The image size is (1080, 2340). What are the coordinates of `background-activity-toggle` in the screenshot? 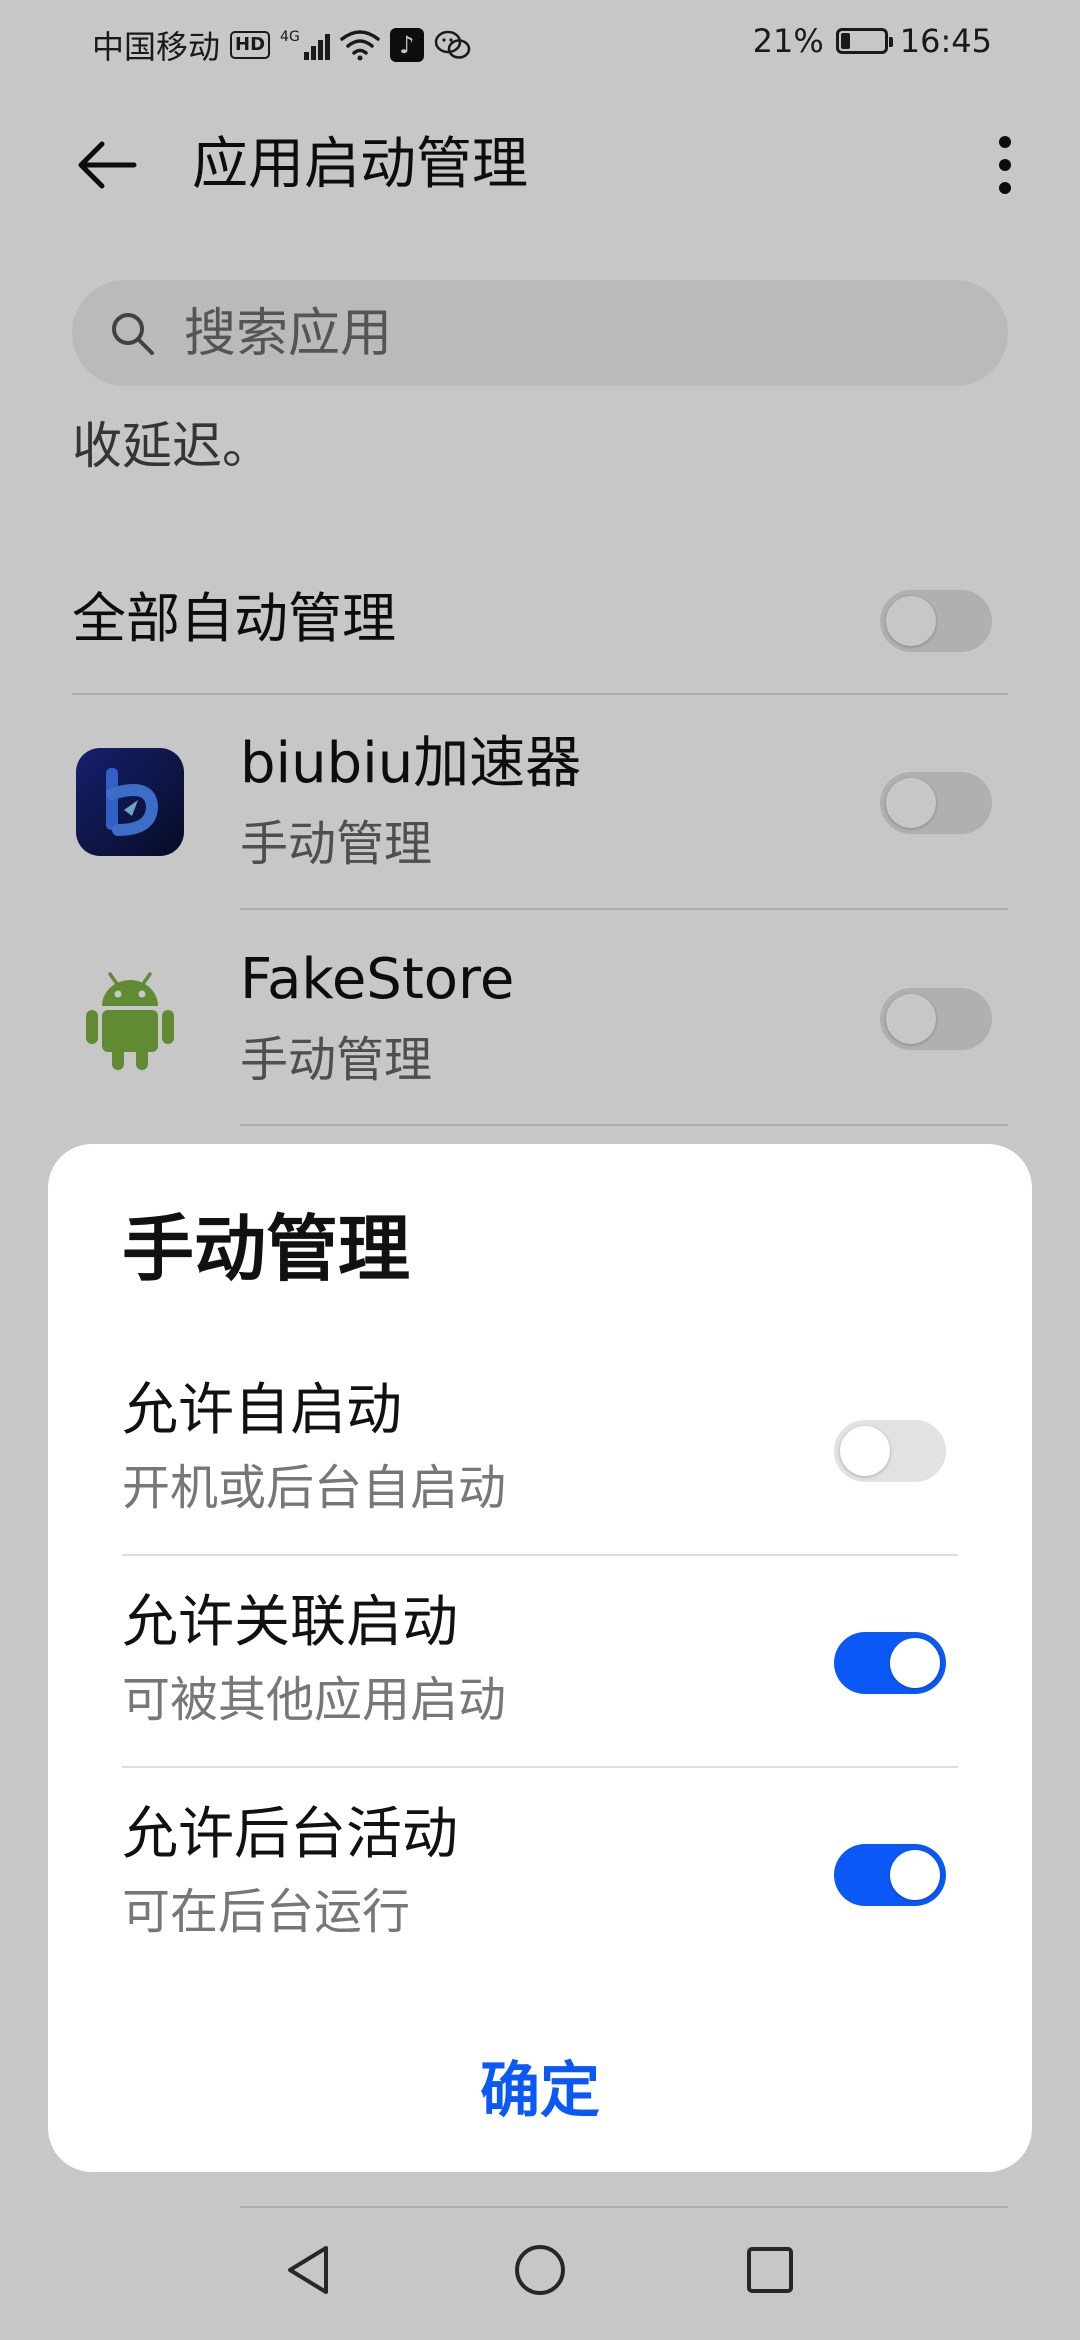 It's located at (890, 1875).